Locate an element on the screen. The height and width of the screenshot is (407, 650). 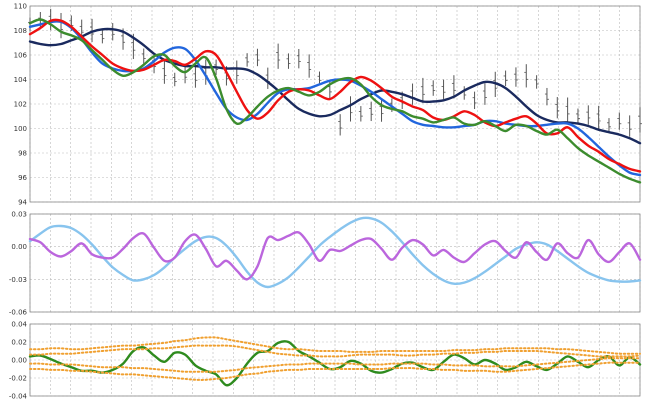
y-tick-label: 98 is located at coordinates (22, 154).